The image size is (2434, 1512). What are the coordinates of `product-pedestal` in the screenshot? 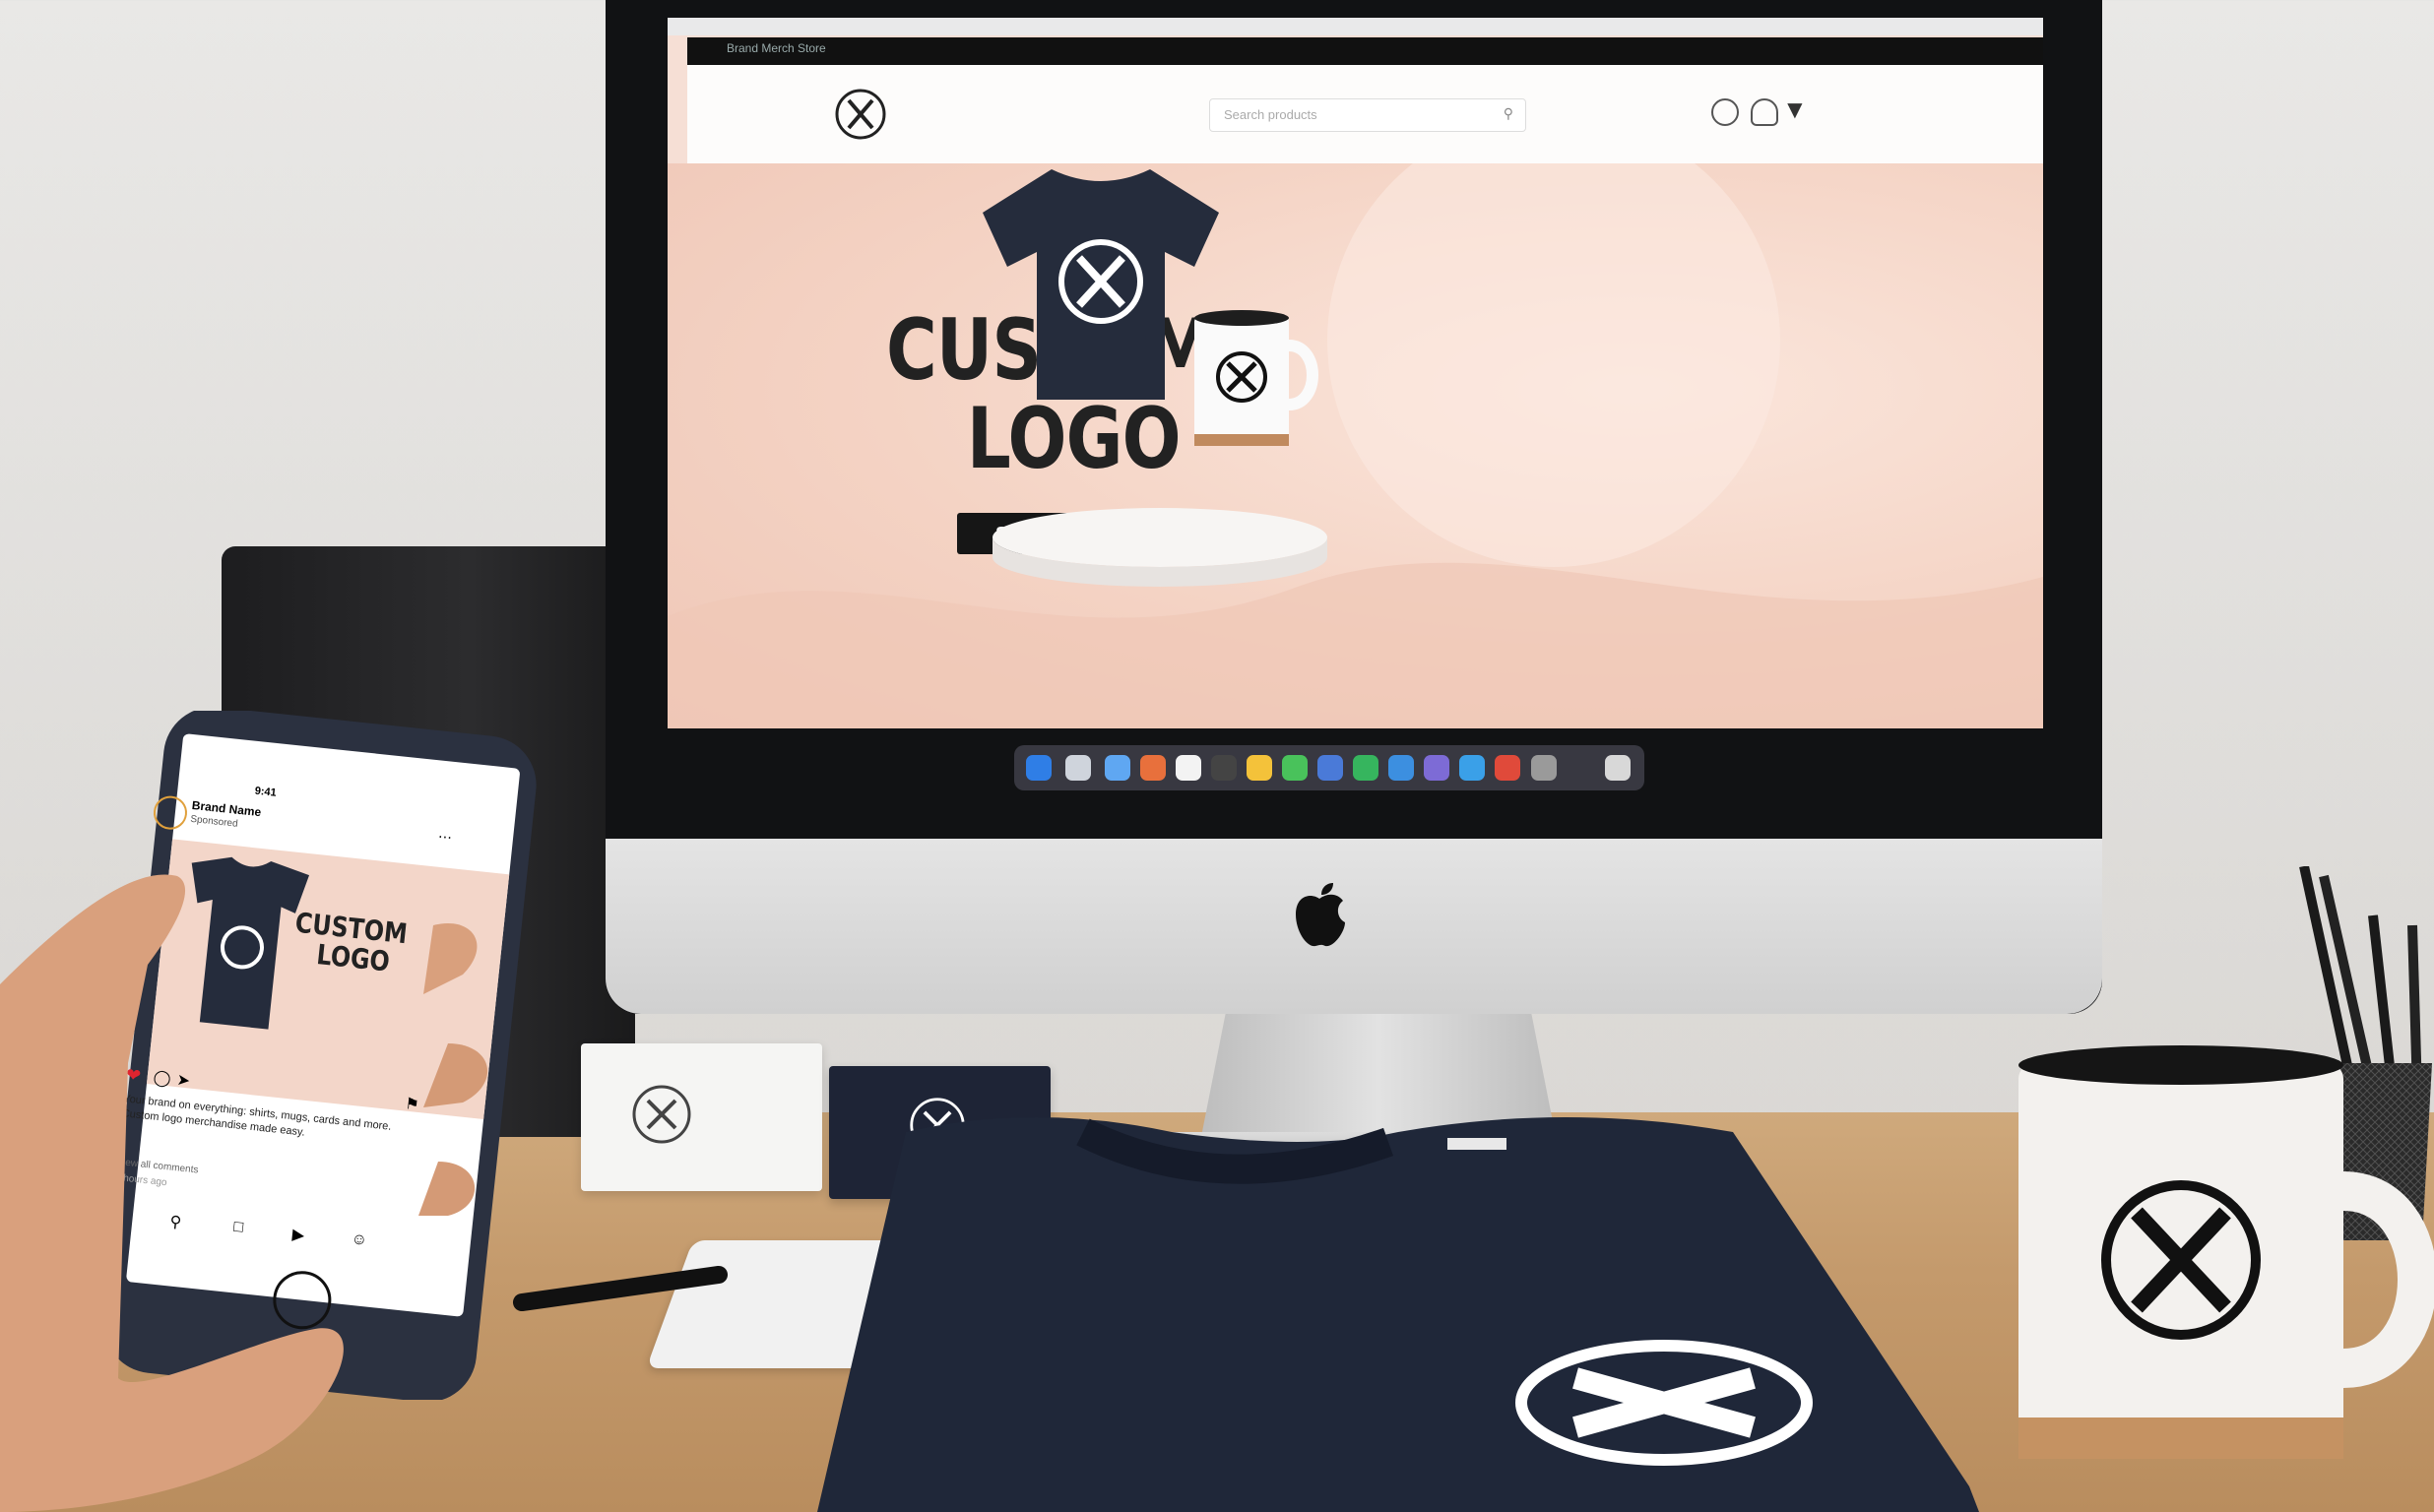 It's located at (1160, 547).